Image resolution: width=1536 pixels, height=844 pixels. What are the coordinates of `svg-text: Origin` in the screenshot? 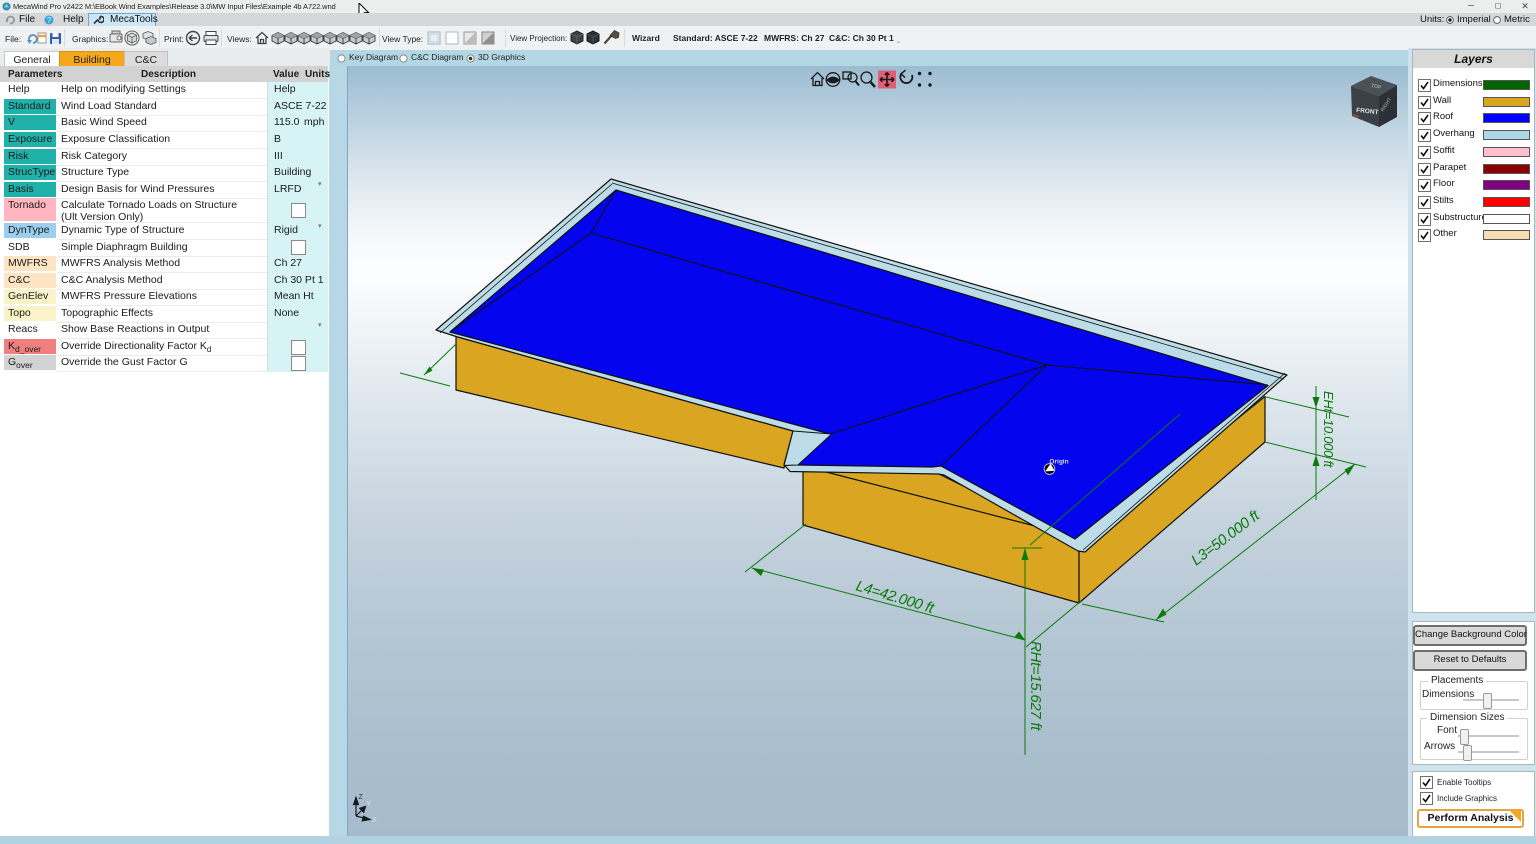 It's located at (1058, 462).